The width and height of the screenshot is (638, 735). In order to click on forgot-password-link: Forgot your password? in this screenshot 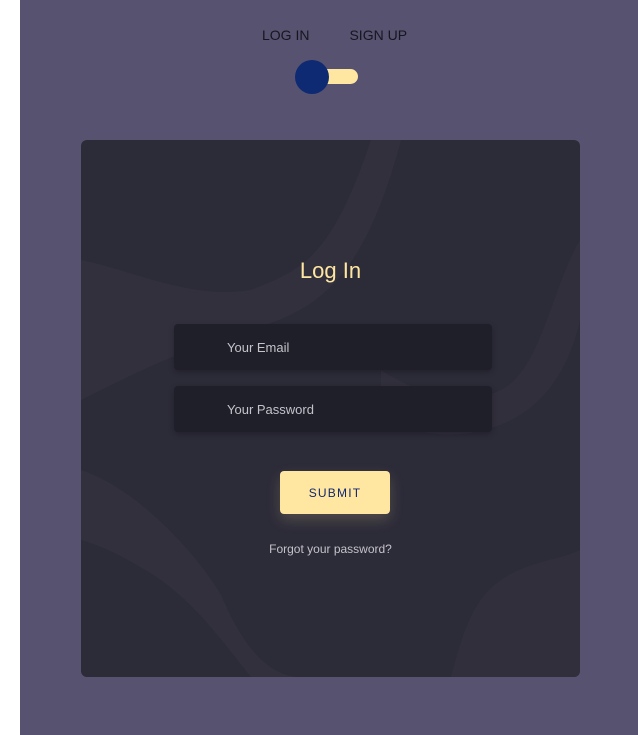, I will do `click(330, 549)`.